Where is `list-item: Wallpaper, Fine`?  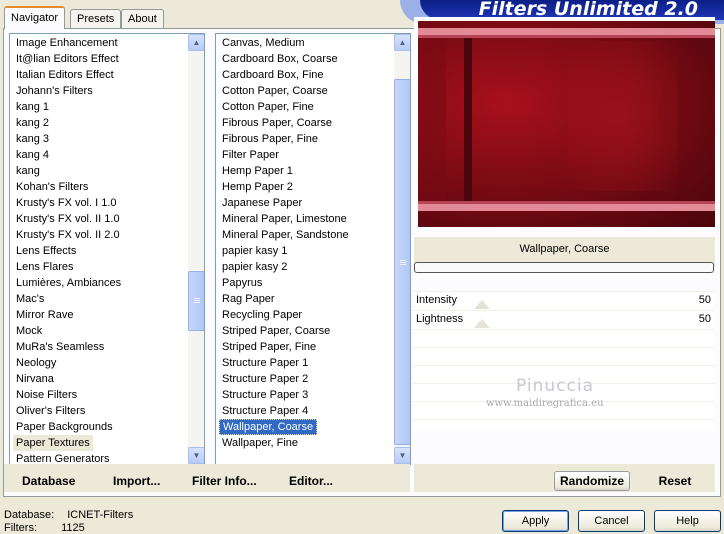
list-item: Wallpaper, Fine is located at coordinates (260, 443).